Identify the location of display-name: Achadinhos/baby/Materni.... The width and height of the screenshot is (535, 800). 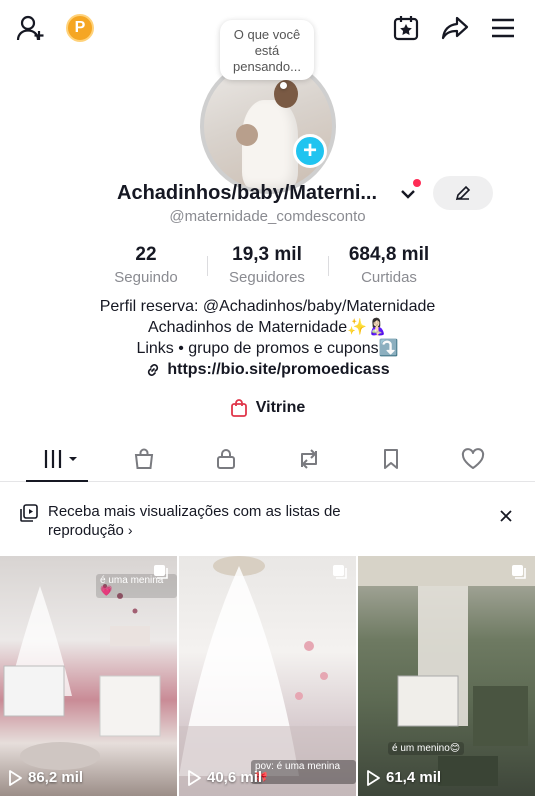
(247, 193).